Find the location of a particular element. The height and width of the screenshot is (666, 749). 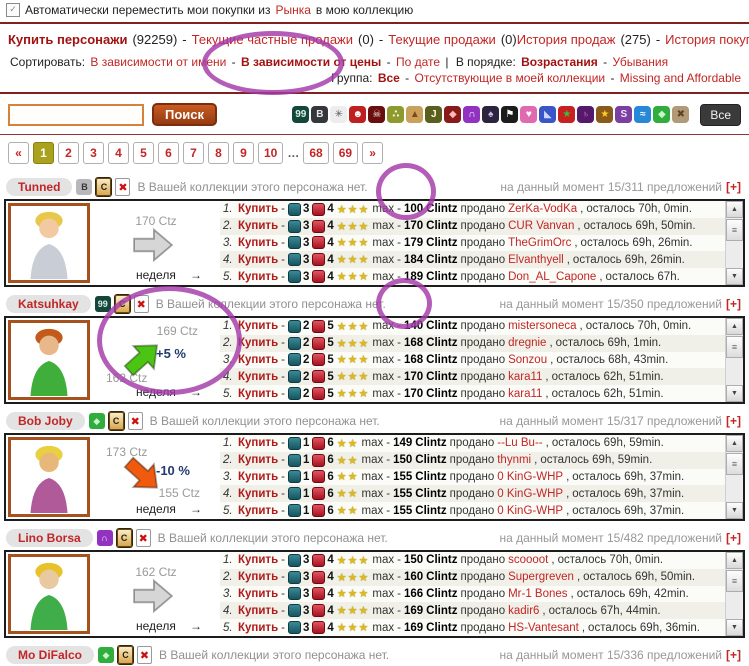

clan-red-gem: ◆ is located at coordinates (453, 114).